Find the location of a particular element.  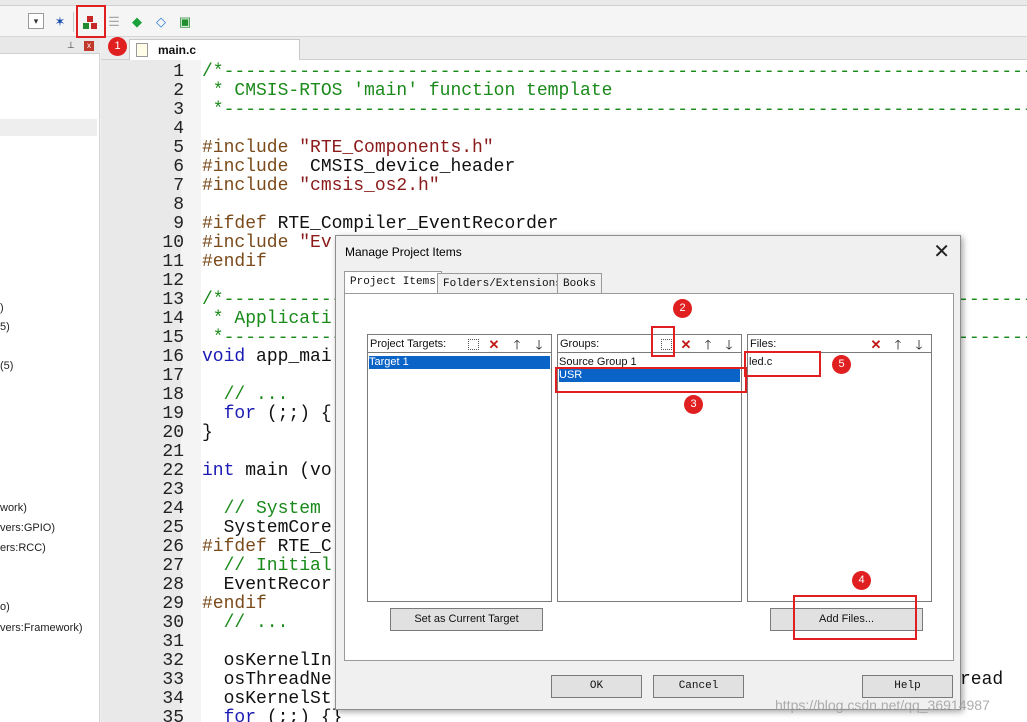

code-token: int is located at coordinates (224, 471).